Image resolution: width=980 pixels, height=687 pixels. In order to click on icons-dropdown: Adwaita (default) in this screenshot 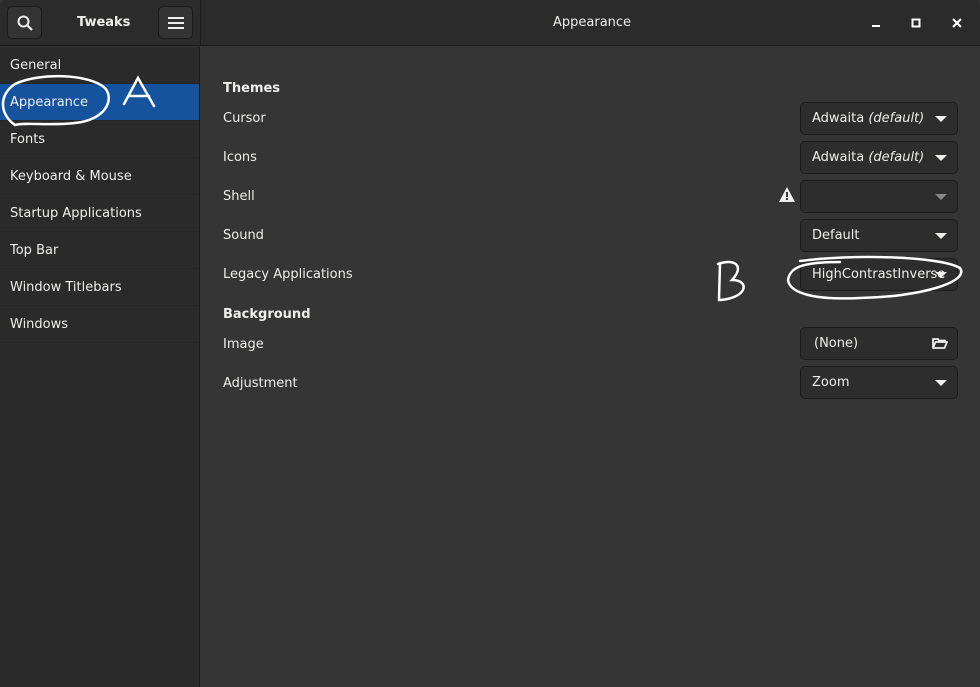, I will do `click(879, 157)`.